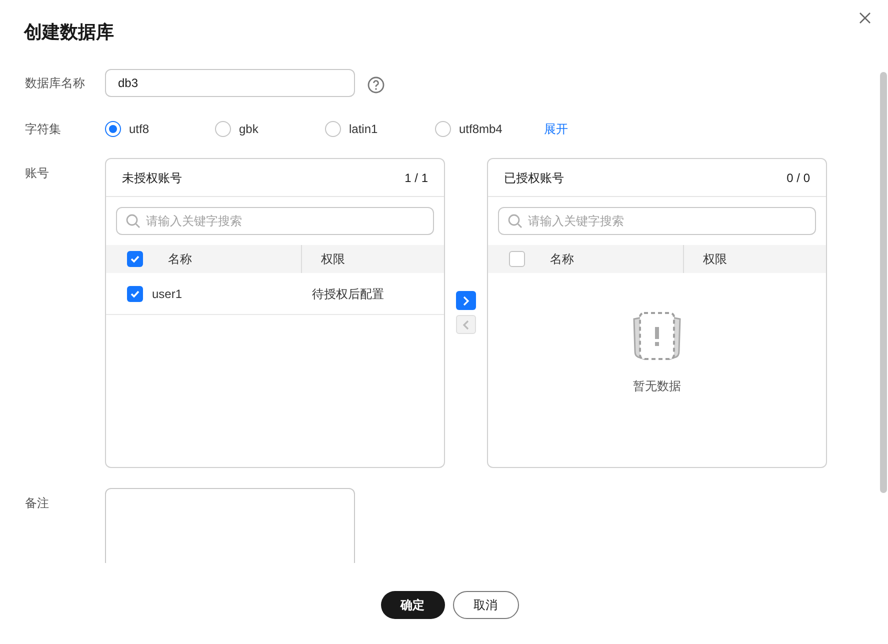 The width and height of the screenshot is (888, 644). What do you see at coordinates (230, 83) in the screenshot?
I see `database-name-field: db3` at bounding box center [230, 83].